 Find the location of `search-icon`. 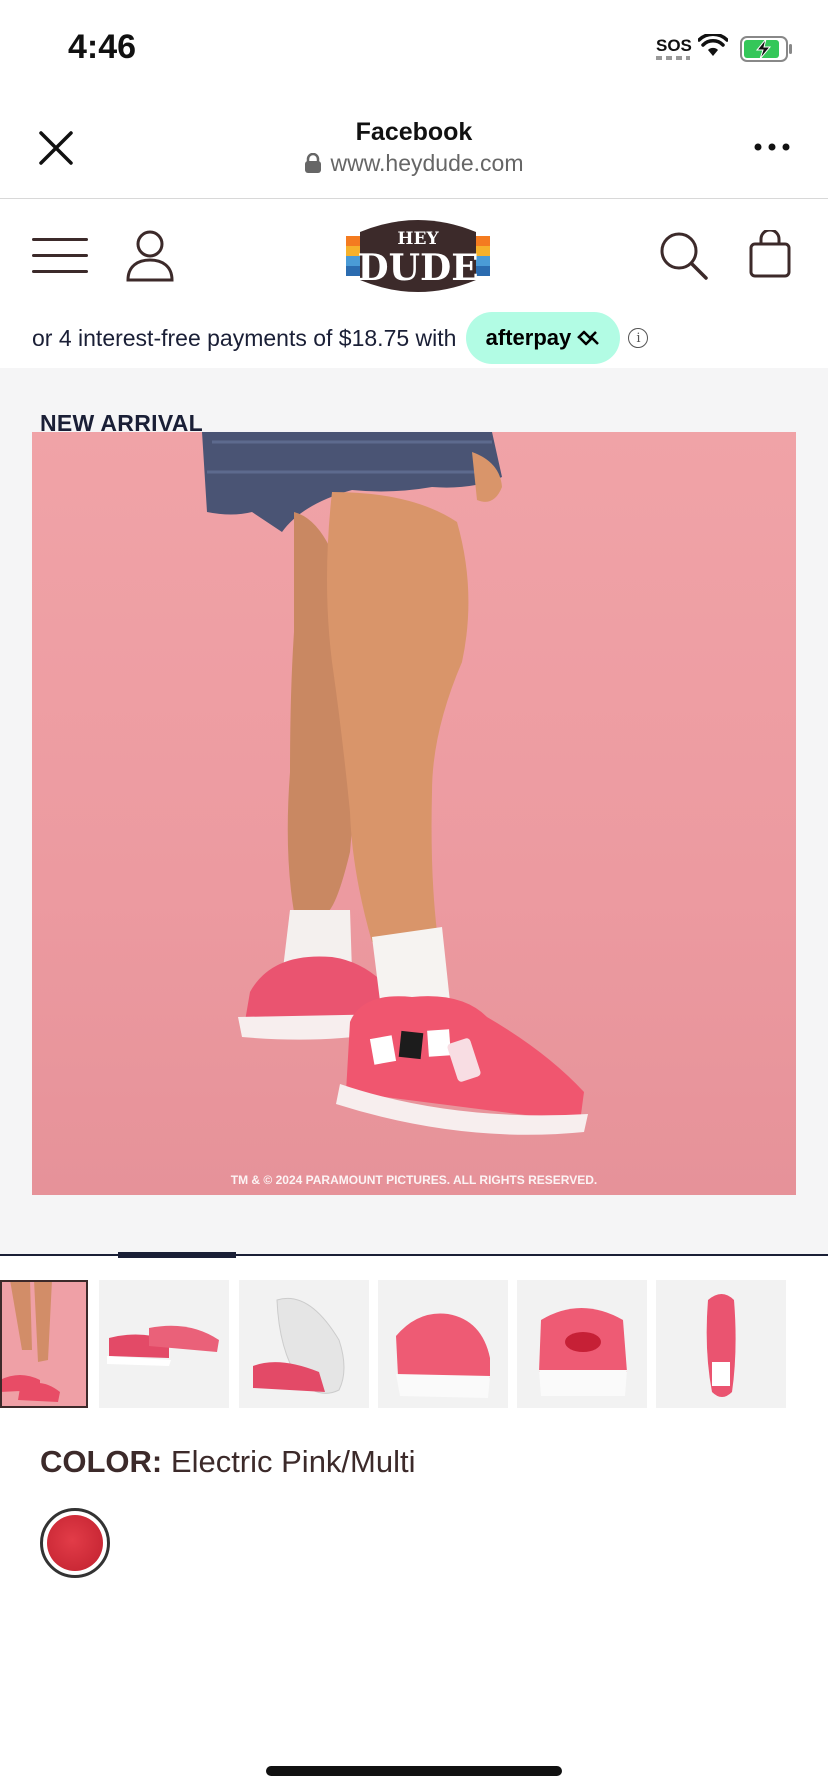

search-icon is located at coordinates (684, 256).